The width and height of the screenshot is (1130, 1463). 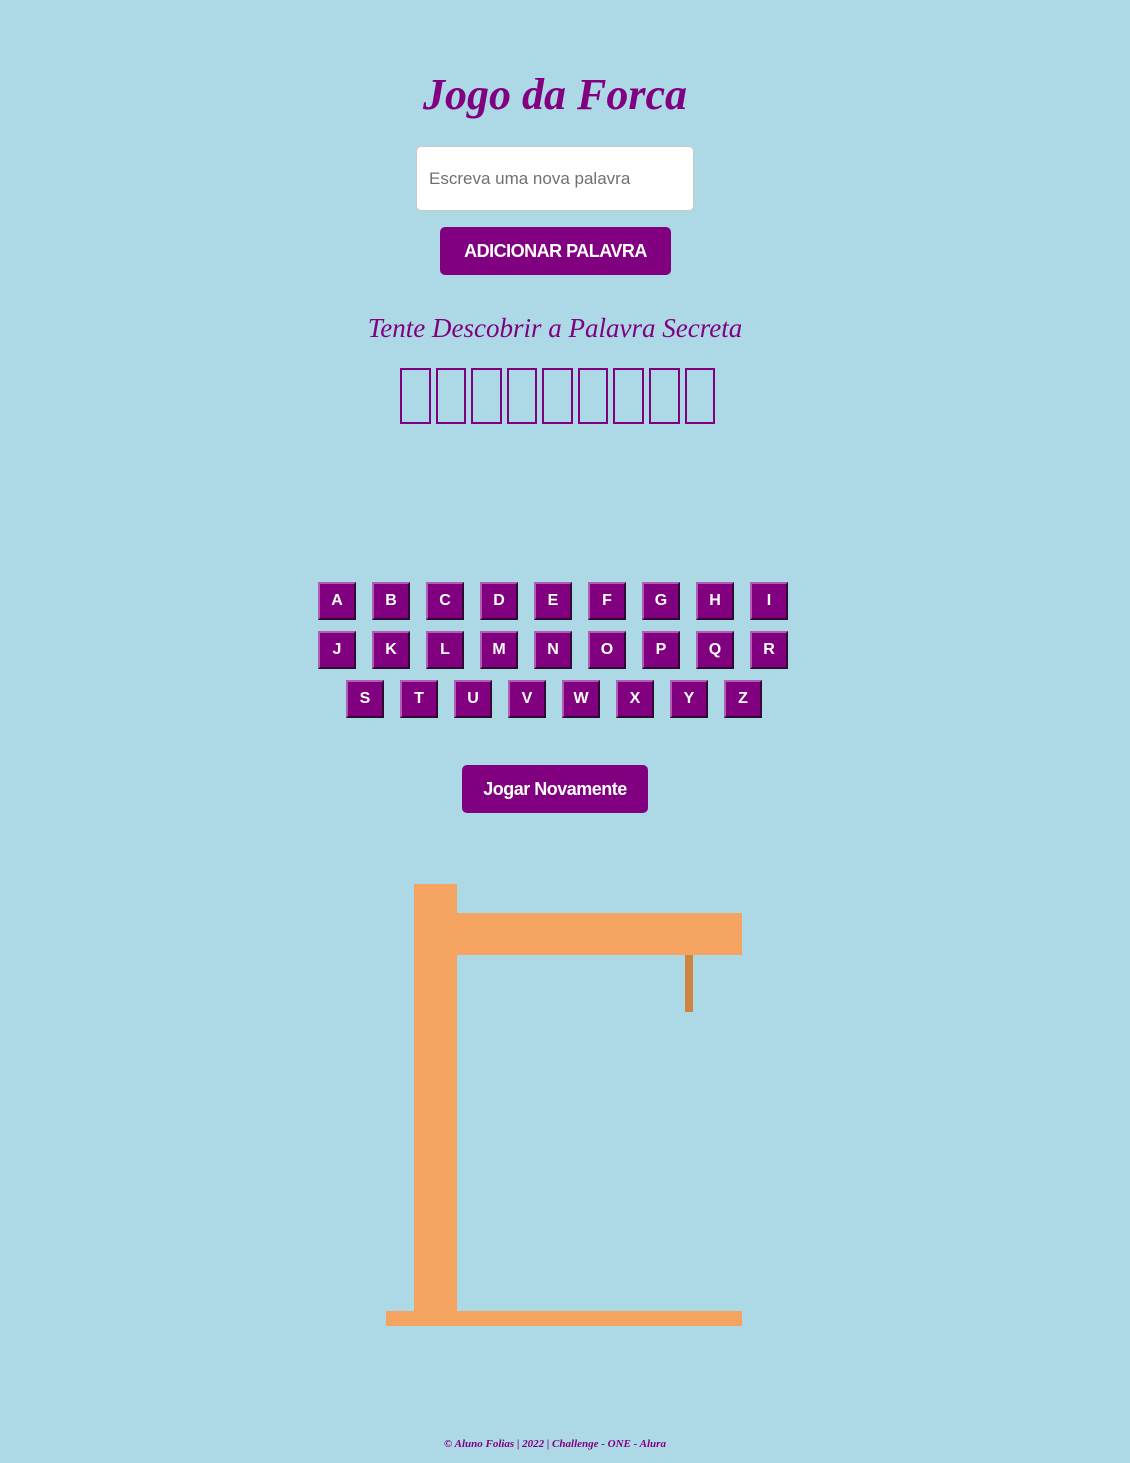 What do you see at coordinates (555, 789) in the screenshot?
I see `play-again-button: Jogar Novamente` at bounding box center [555, 789].